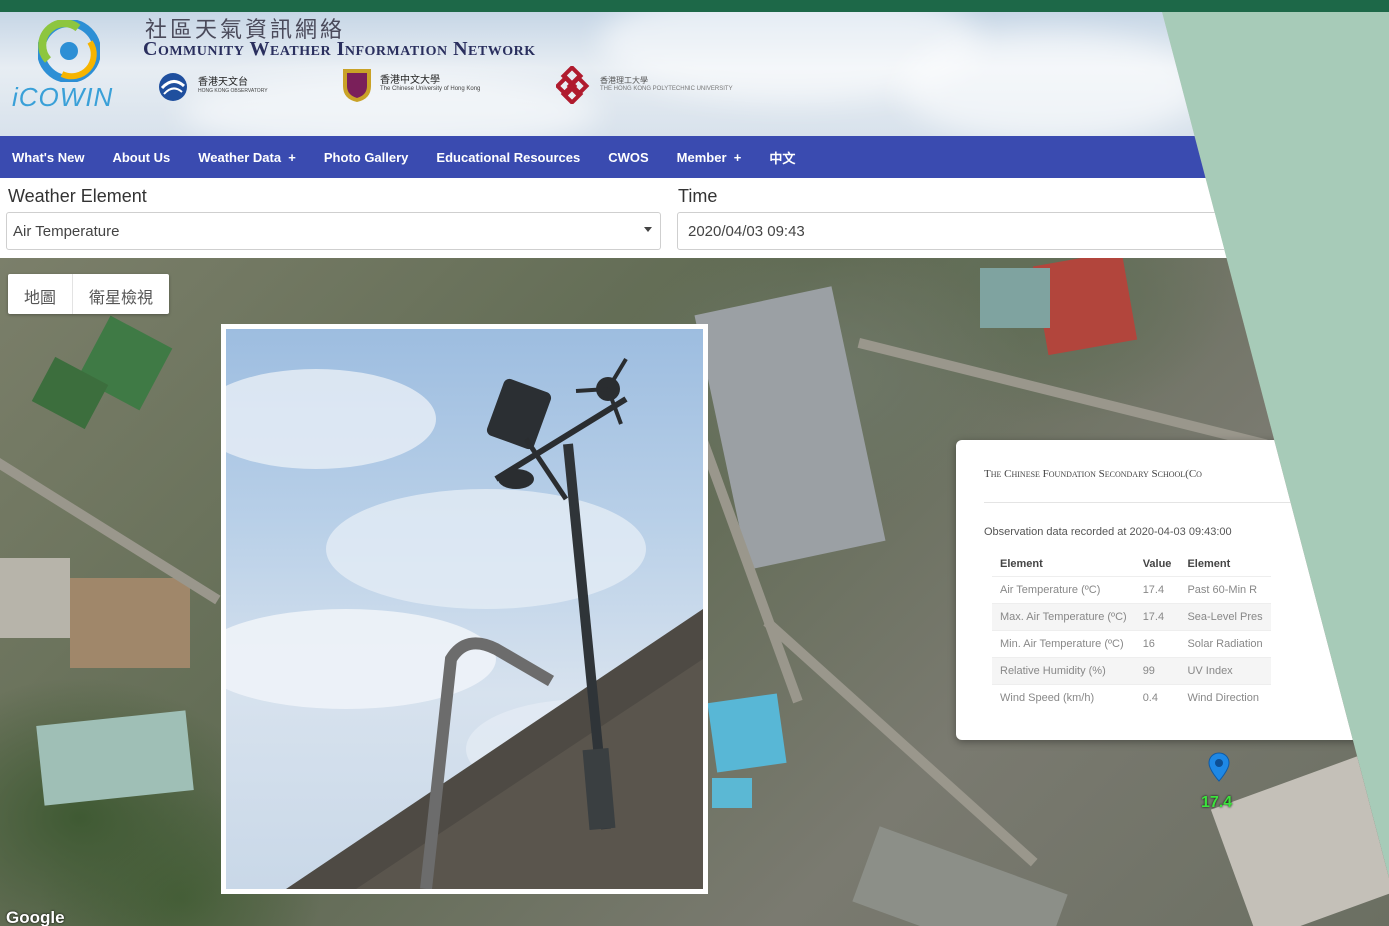  Describe the element at coordinates (1131, 564) in the screenshot. I see `table-header-row: Element Value Element` at that location.